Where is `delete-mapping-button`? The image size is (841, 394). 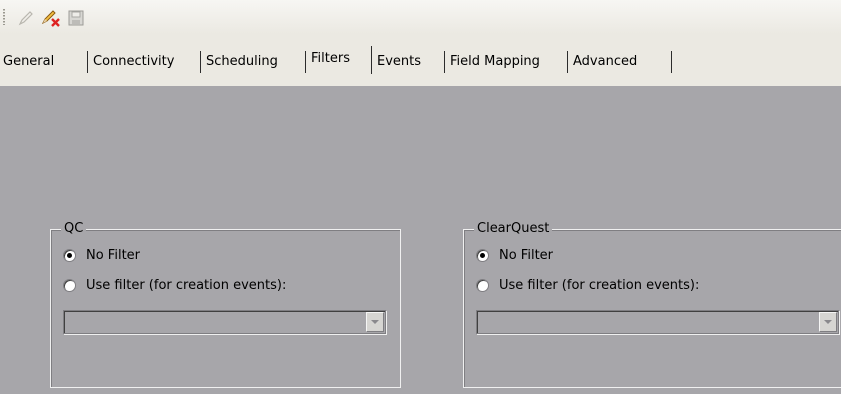
delete-mapping-button is located at coordinates (50, 18).